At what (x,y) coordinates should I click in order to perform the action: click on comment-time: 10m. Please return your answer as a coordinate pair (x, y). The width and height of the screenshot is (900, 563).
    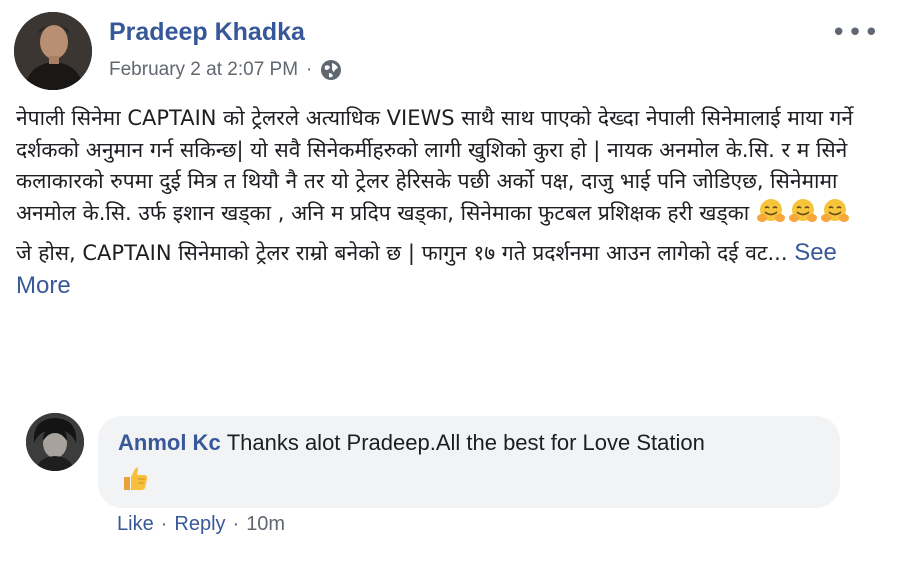
    Looking at the image, I should click on (265, 524).